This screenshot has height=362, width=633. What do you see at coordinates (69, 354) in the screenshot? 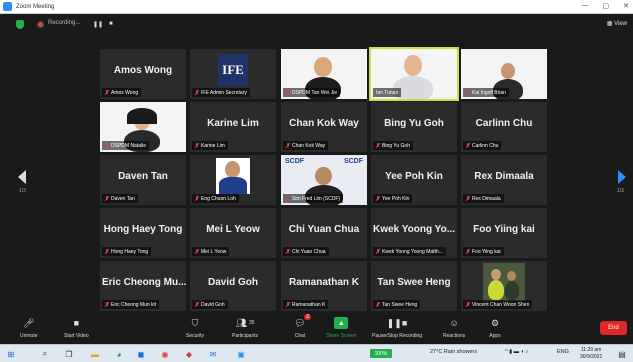
I see `task-view-icon: ❐` at bounding box center [69, 354].